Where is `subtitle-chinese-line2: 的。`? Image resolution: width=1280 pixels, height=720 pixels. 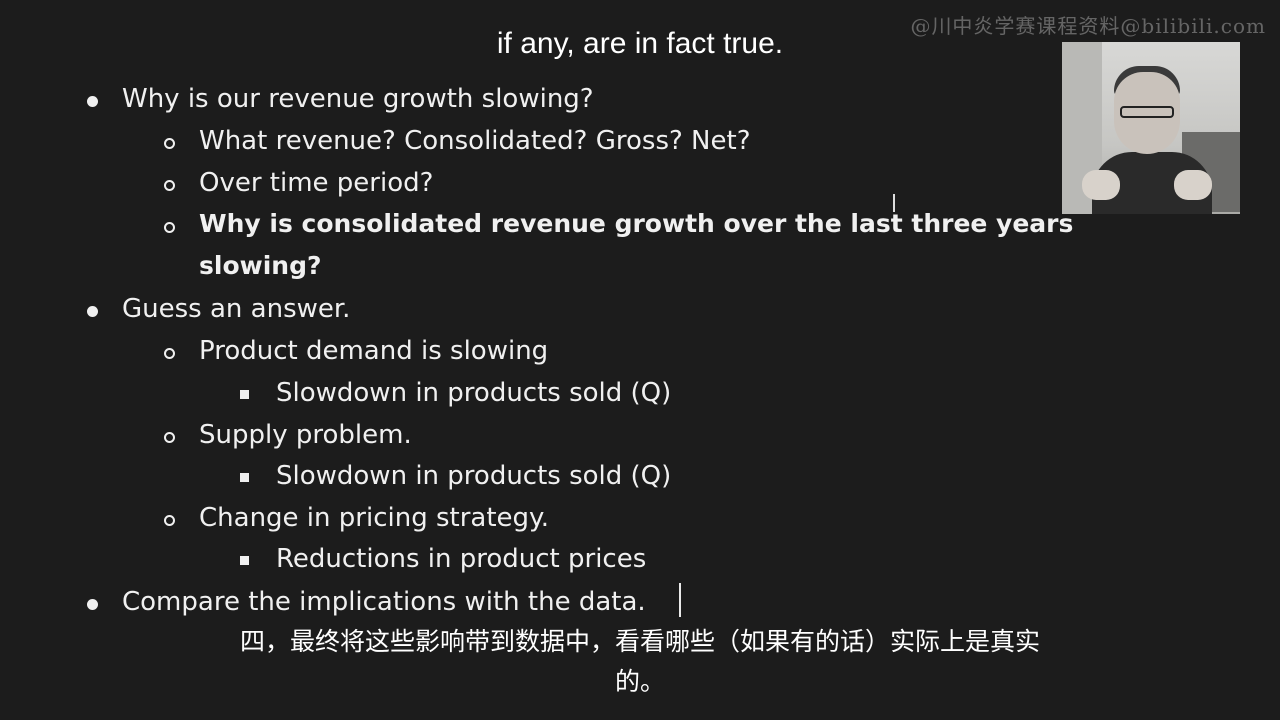
subtitle-chinese-line2: 的。 is located at coordinates (639, 681).